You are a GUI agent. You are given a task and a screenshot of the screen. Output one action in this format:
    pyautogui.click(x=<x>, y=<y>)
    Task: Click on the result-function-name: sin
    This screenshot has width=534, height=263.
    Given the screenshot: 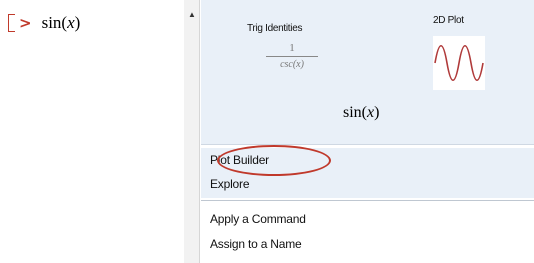 What is the action you would take?
    pyautogui.click(x=352, y=112)
    